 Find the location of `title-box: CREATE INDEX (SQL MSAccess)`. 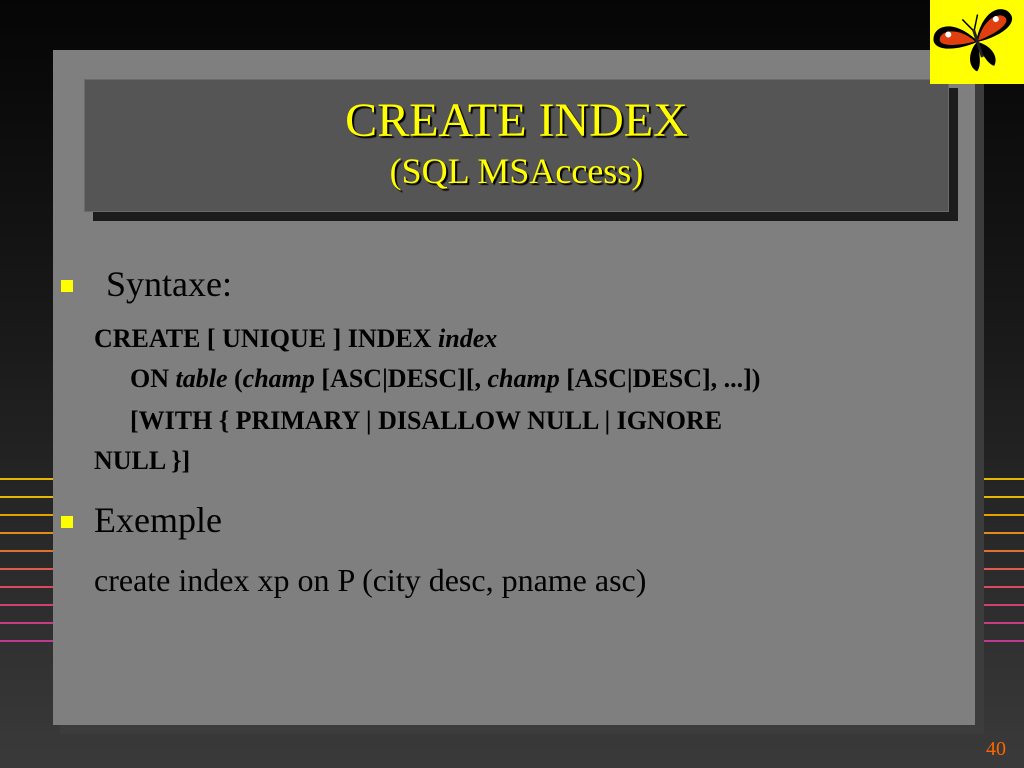

title-box: CREATE INDEX (SQL MSAccess) is located at coordinates (516, 145).